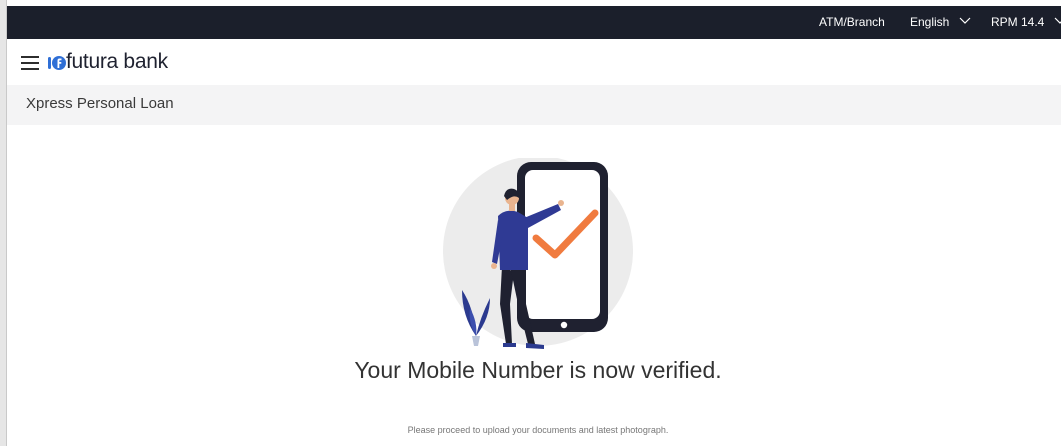  I want to click on page-title: Xpress Personal Loan, so click(100, 103).